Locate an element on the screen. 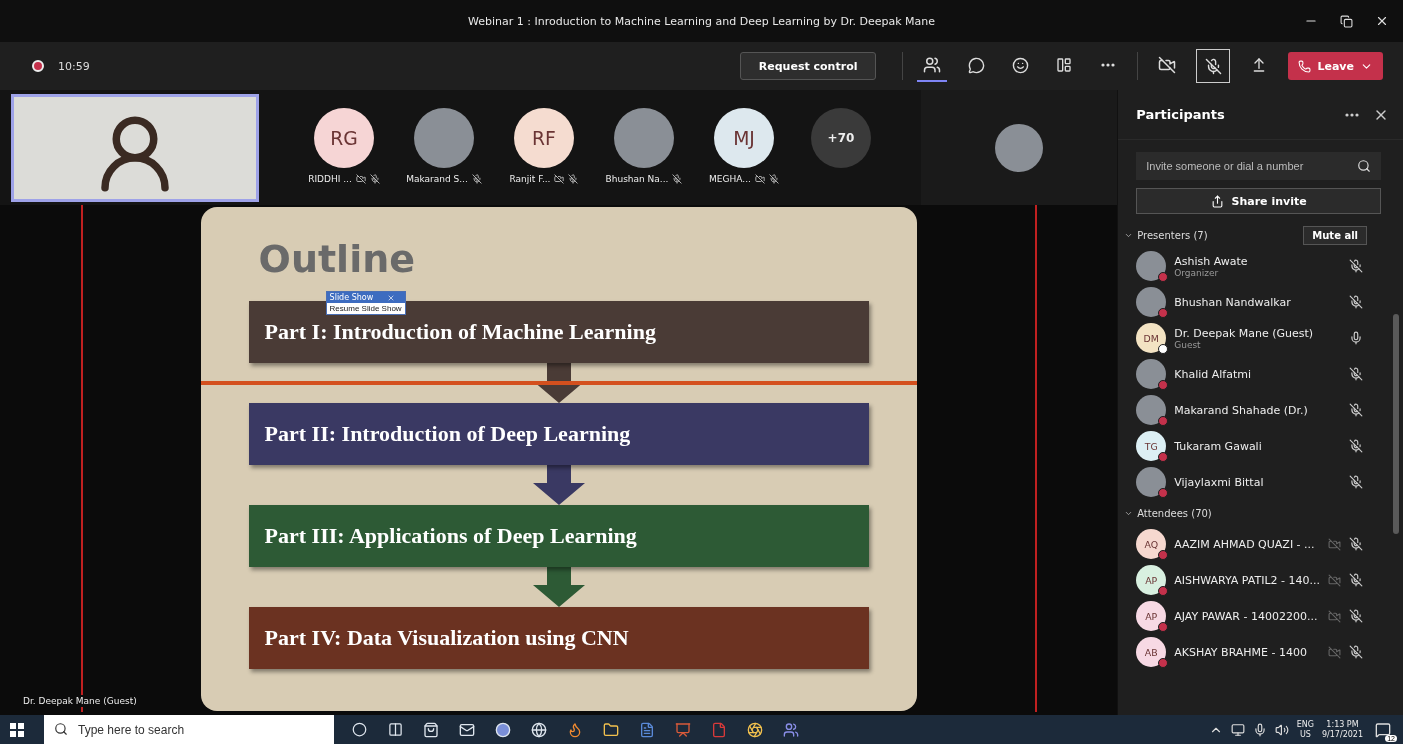  avatar: AB is located at coordinates (1151, 652).